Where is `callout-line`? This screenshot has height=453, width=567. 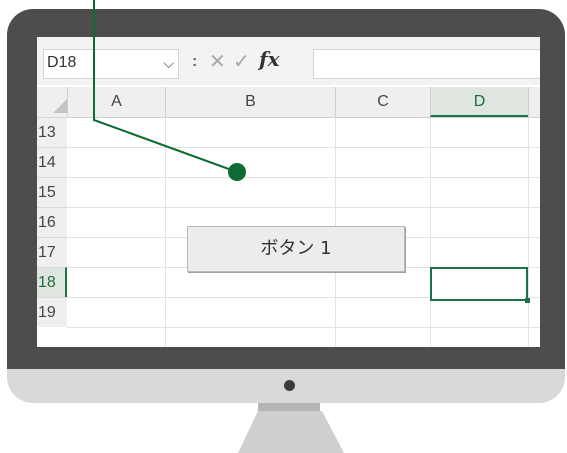
callout-line is located at coordinates (165, 86).